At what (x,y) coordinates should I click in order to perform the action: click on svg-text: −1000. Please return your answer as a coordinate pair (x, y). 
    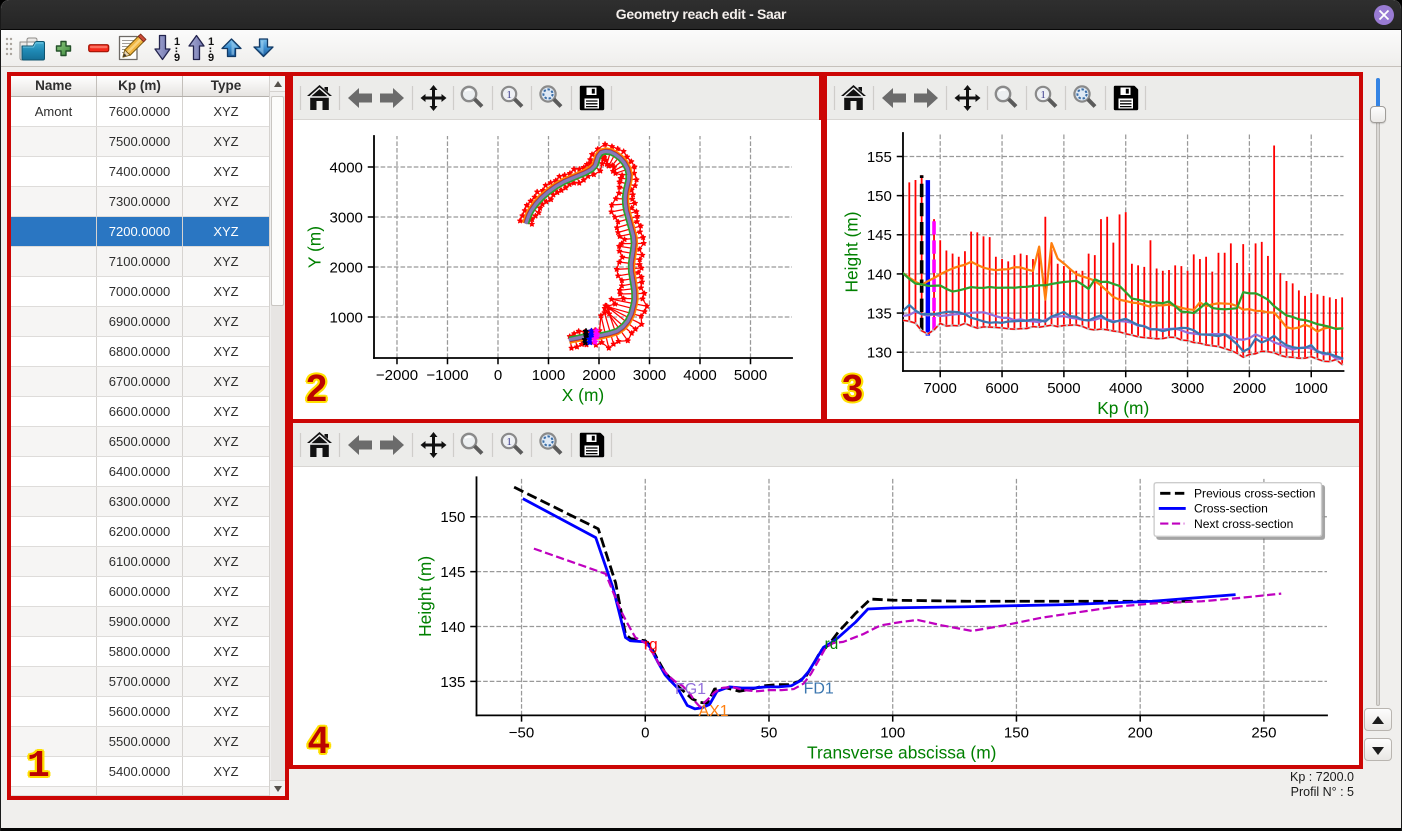
    Looking at the image, I should click on (447, 375).